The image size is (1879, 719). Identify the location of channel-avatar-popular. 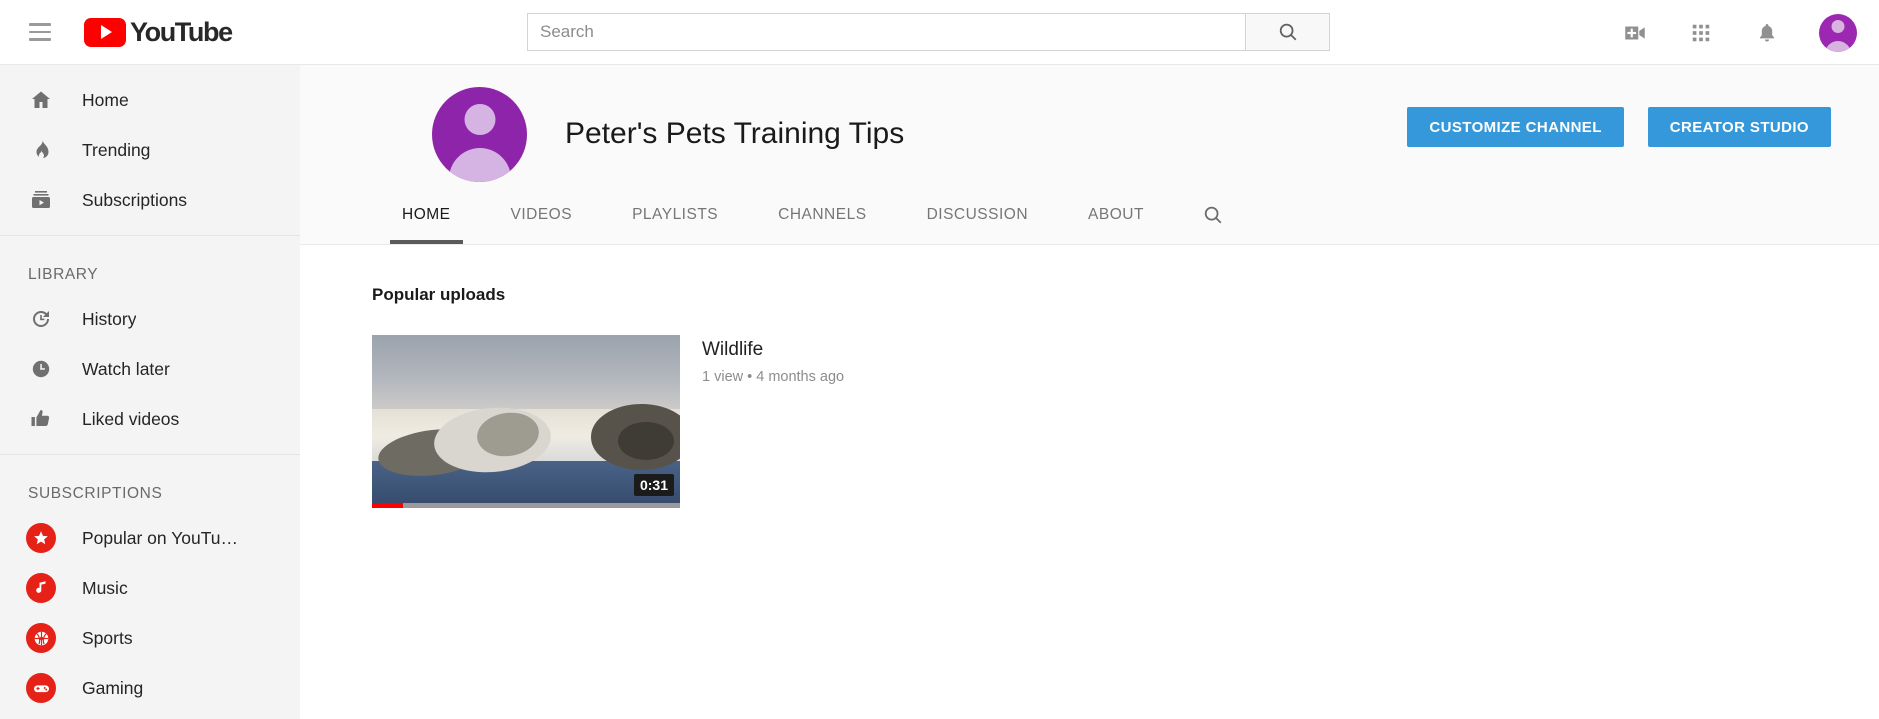
(41, 538).